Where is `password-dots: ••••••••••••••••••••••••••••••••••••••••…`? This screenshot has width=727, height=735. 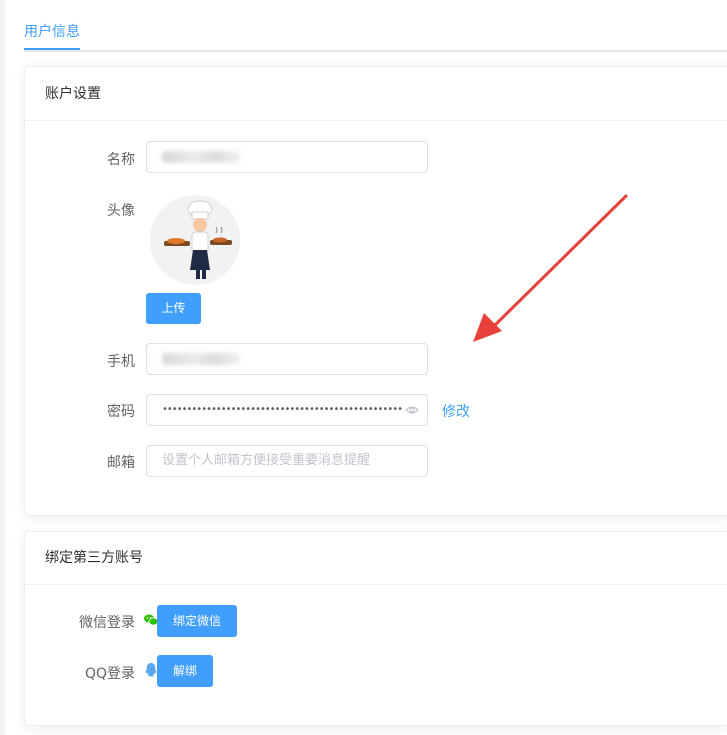
password-dots: ••••••••••••••••••••••••••••••••••••••••… is located at coordinates (282, 409).